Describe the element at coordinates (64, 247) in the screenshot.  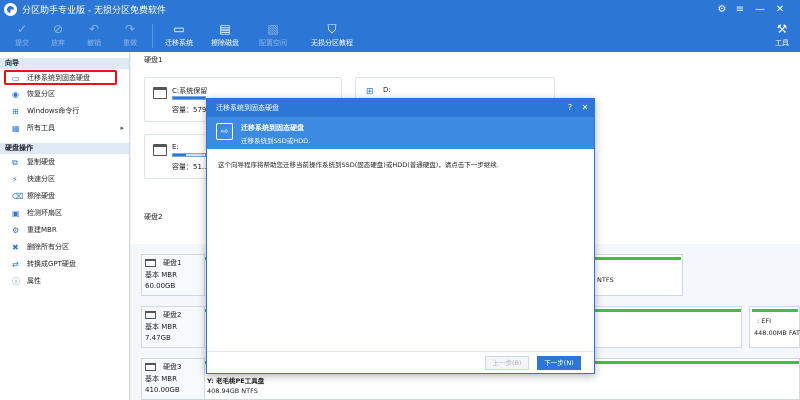
I see `sidebar-item-delete-partitions: ✖ 删除所有分区` at that location.